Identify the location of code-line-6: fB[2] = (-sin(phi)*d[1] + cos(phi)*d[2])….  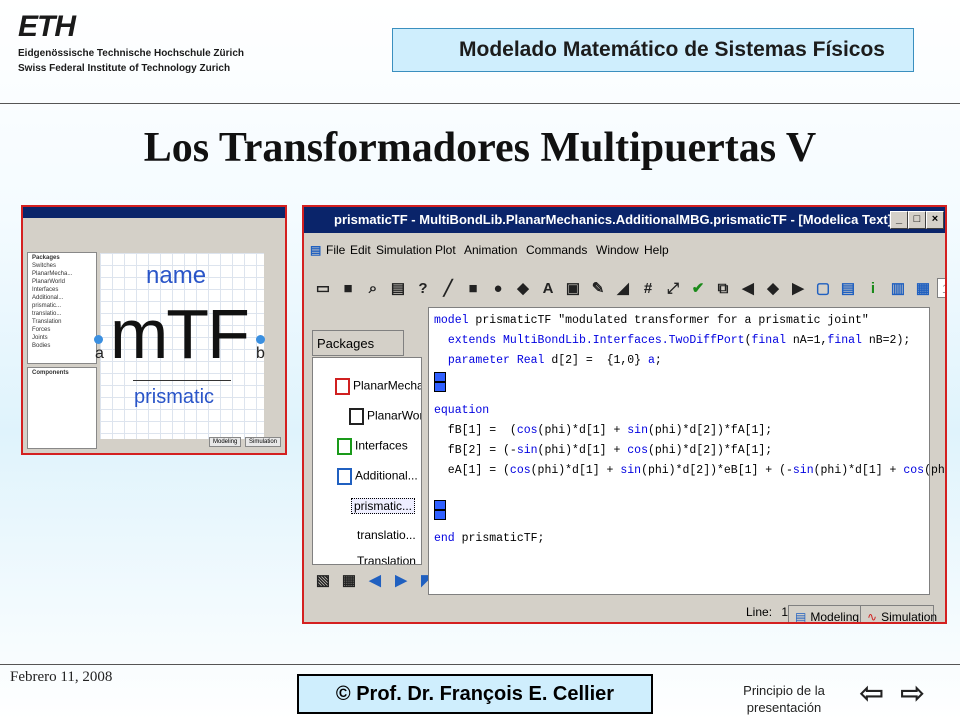
(603, 450).